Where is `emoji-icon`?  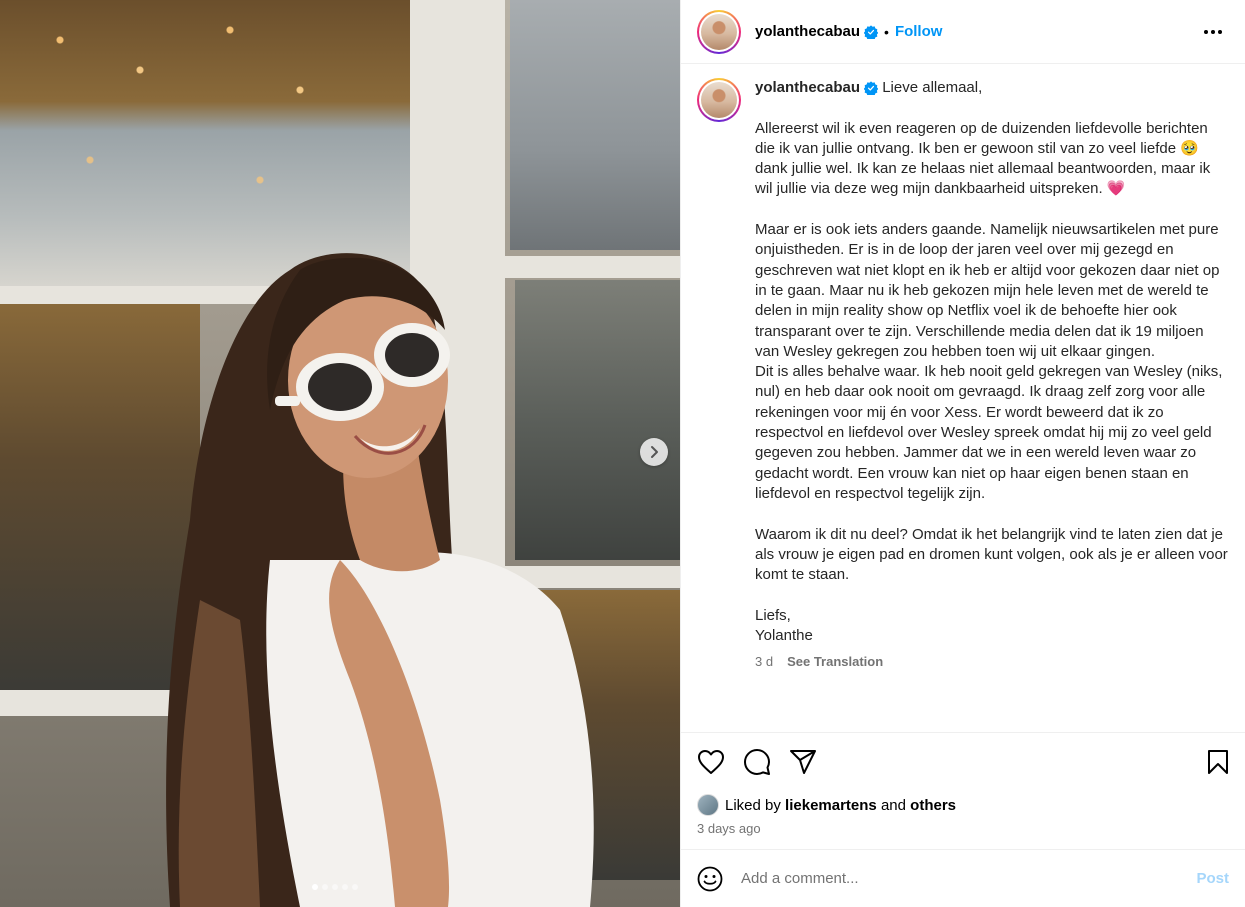
emoji-icon is located at coordinates (710, 878).